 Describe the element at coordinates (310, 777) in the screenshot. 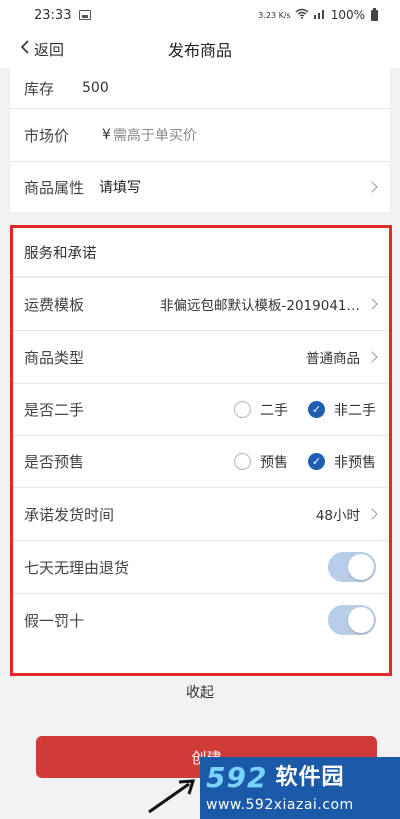

I see `watermark-brand: 软件园` at that location.